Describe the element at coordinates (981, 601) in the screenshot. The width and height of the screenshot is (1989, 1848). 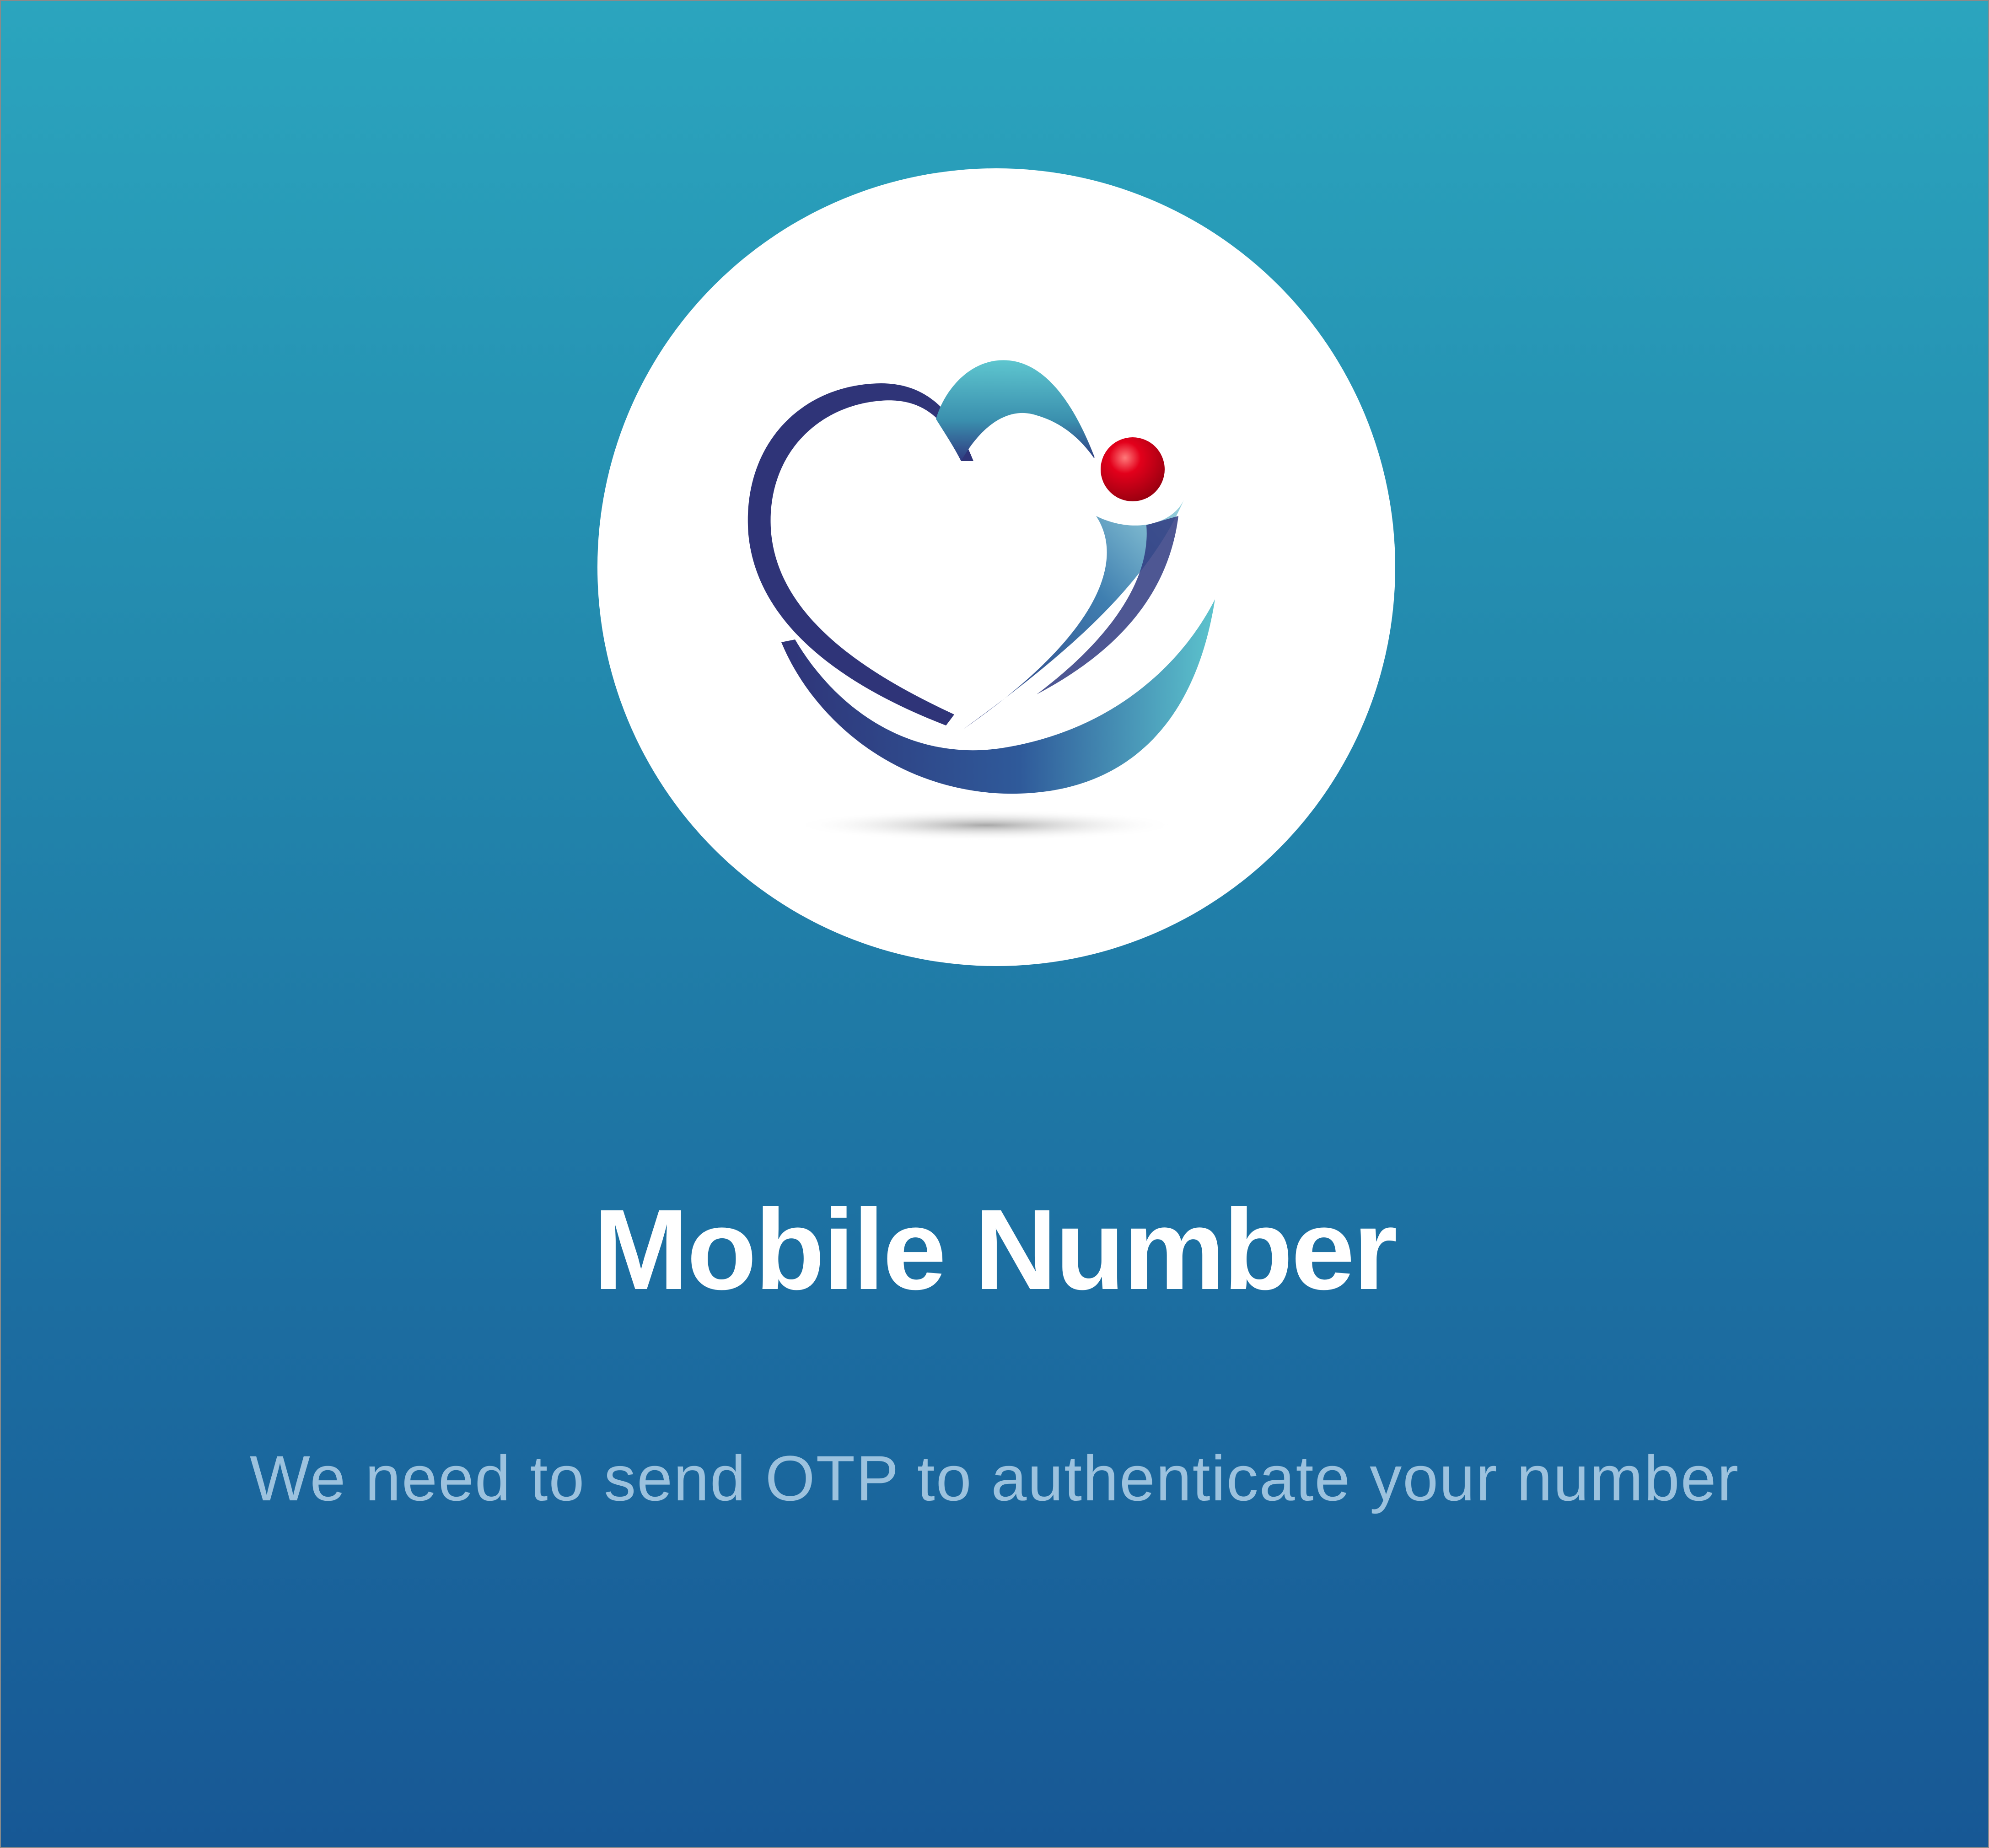
I see `heart-logo-icon` at that location.